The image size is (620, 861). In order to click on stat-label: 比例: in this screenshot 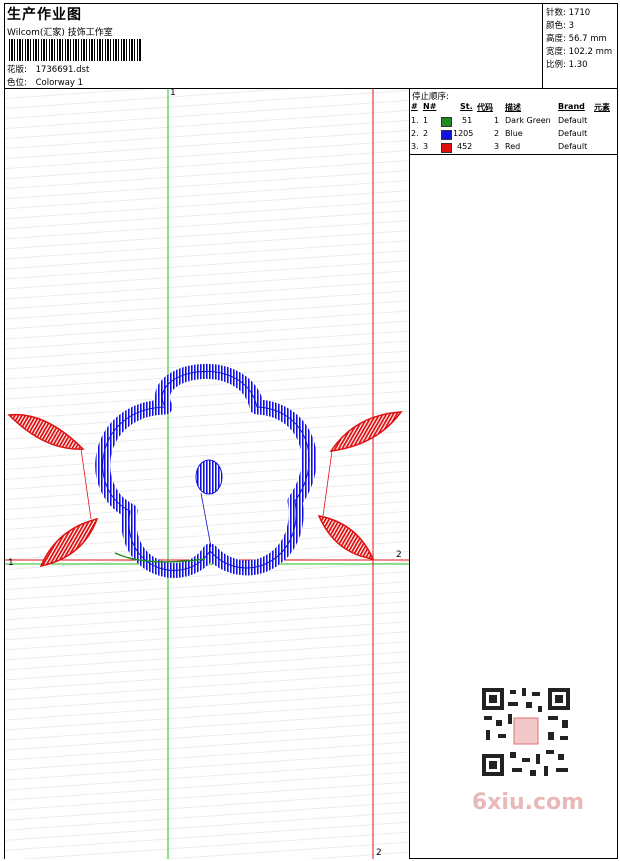, I will do `click(556, 65)`.